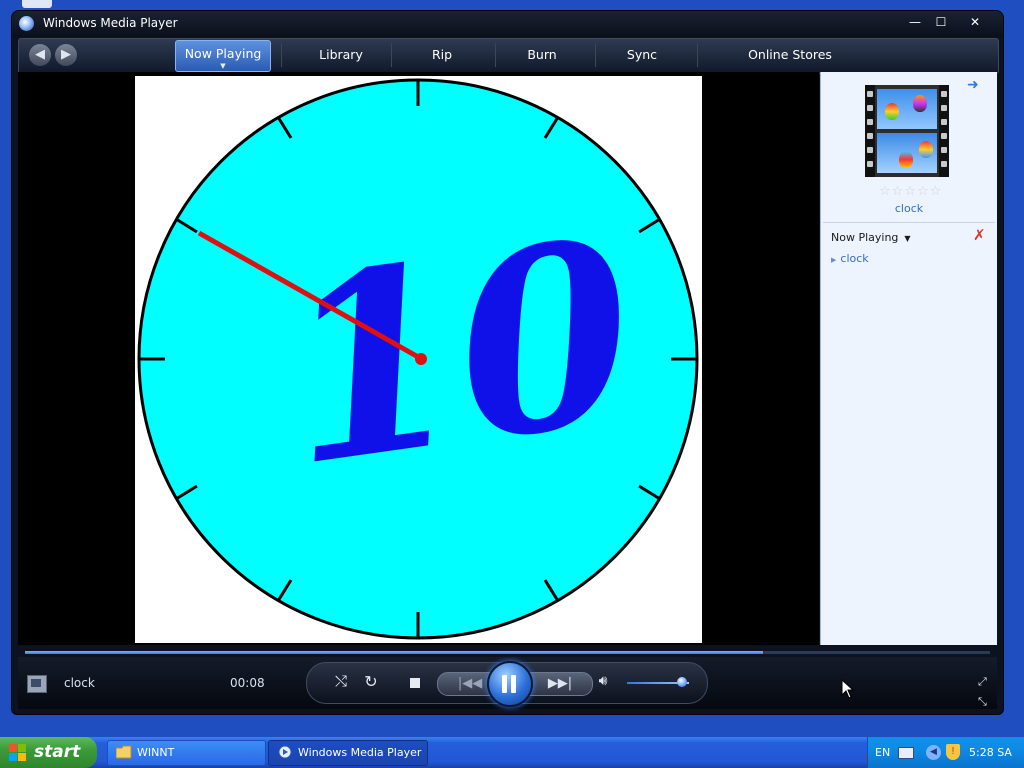 The width and height of the screenshot is (1024, 768). I want to click on window-title: Windows Media Player, so click(110, 23).